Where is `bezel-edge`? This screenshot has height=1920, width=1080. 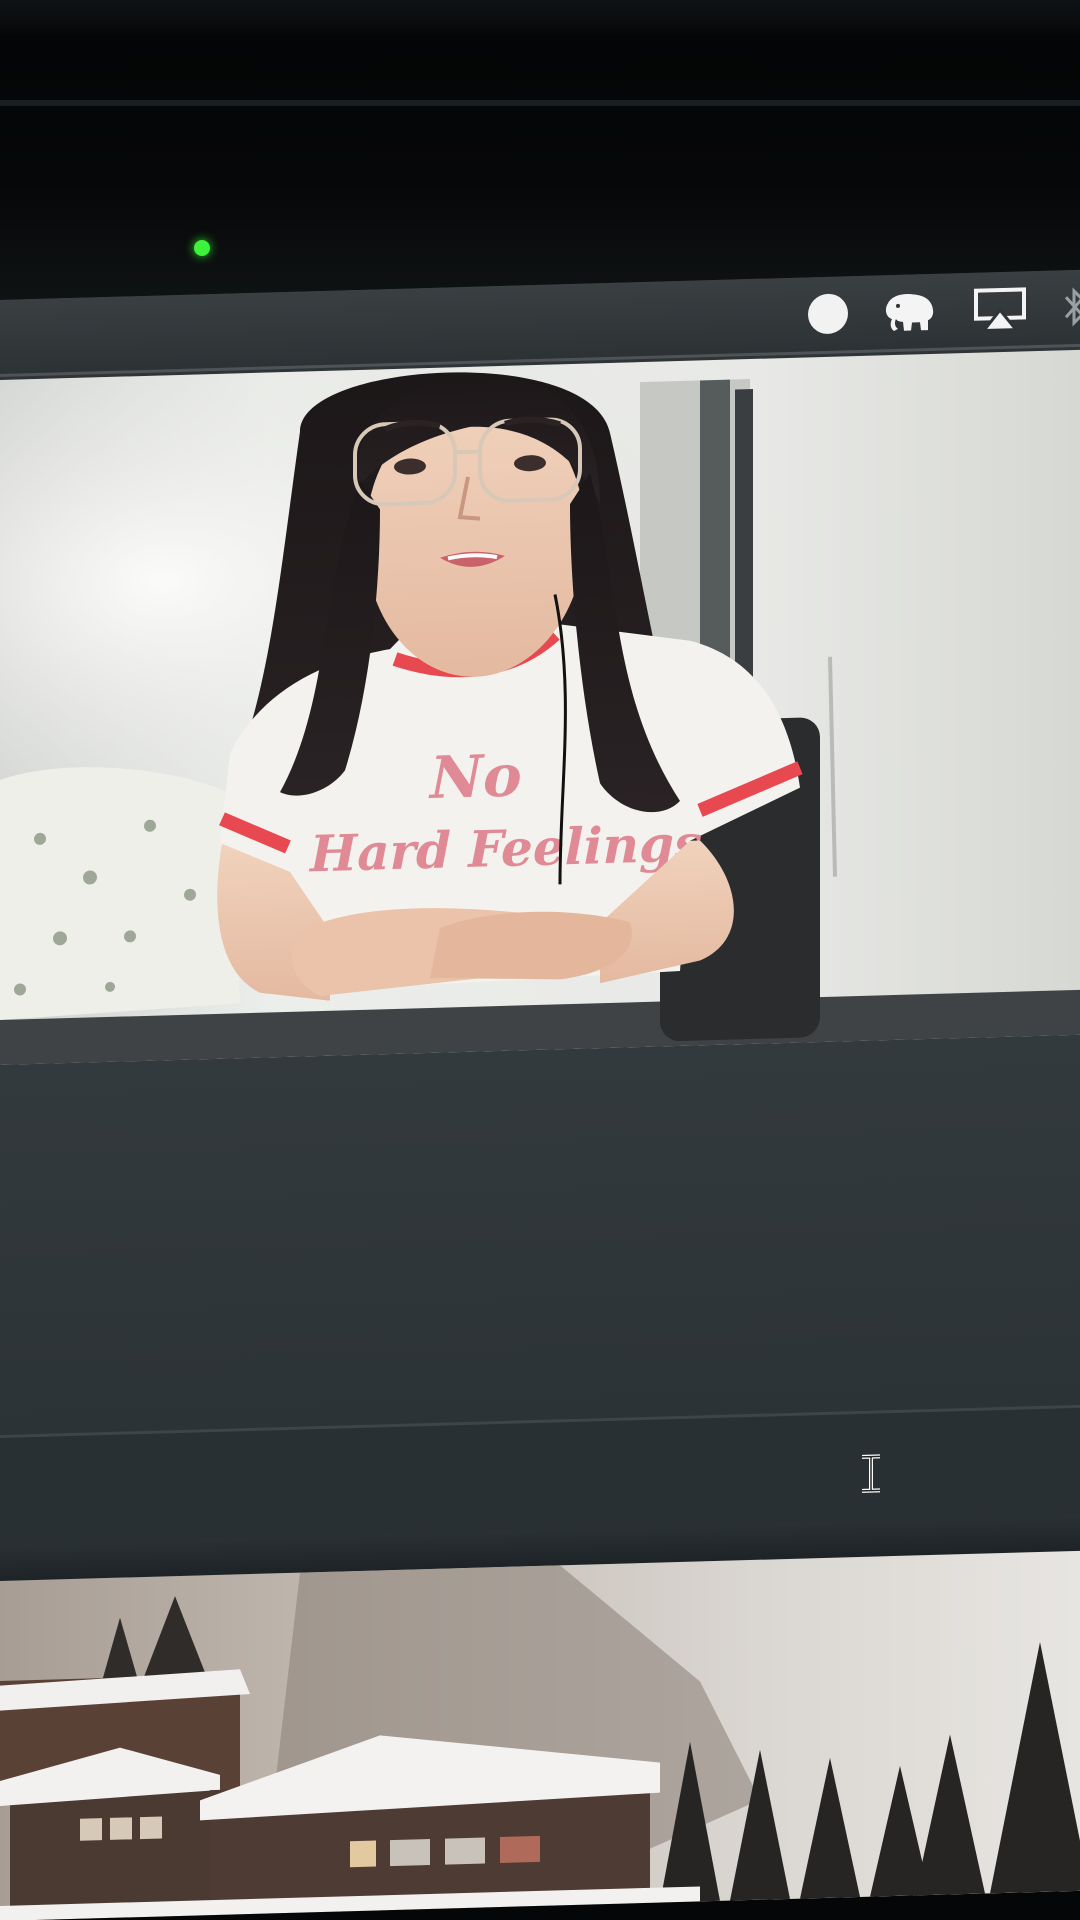 bezel-edge is located at coordinates (540, 103).